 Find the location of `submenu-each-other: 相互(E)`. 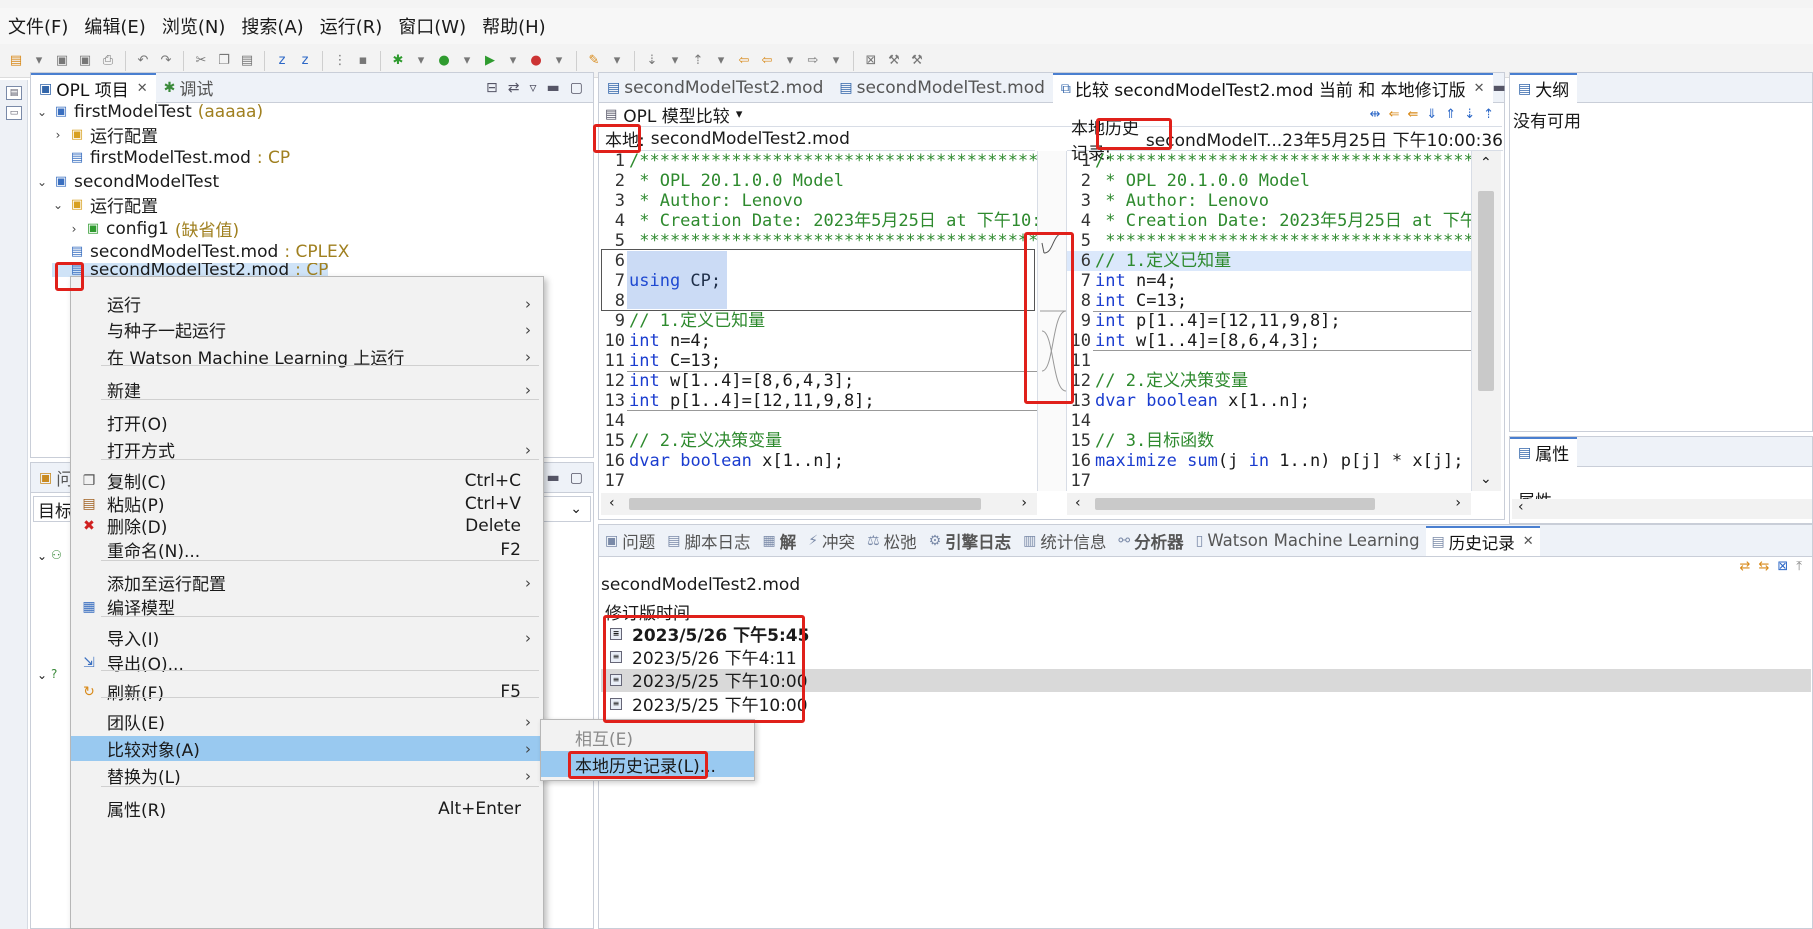

submenu-each-other: 相互(E) is located at coordinates (647, 737).